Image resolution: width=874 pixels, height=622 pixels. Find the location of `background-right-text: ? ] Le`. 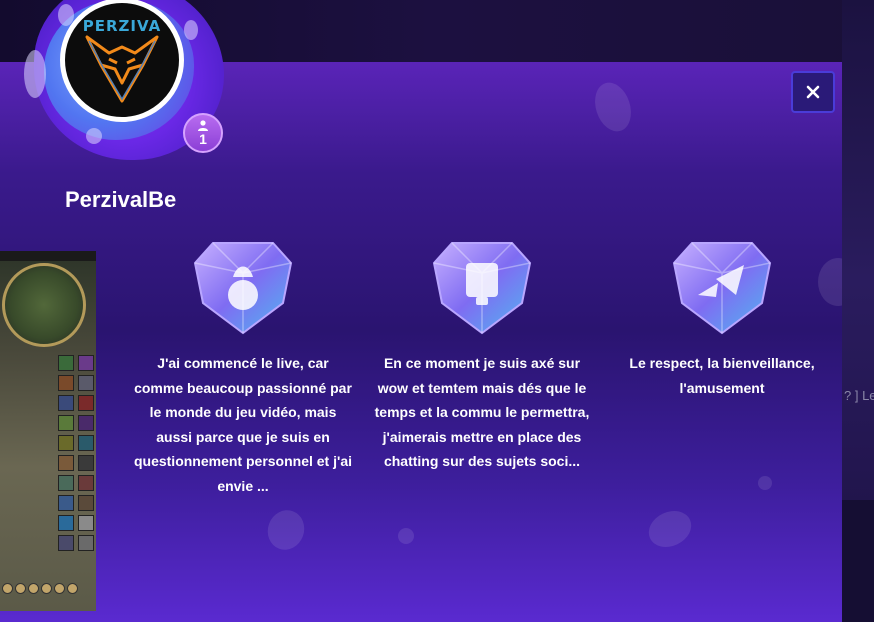

background-right-text: ? ] Le is located at coordinates (859, 395).